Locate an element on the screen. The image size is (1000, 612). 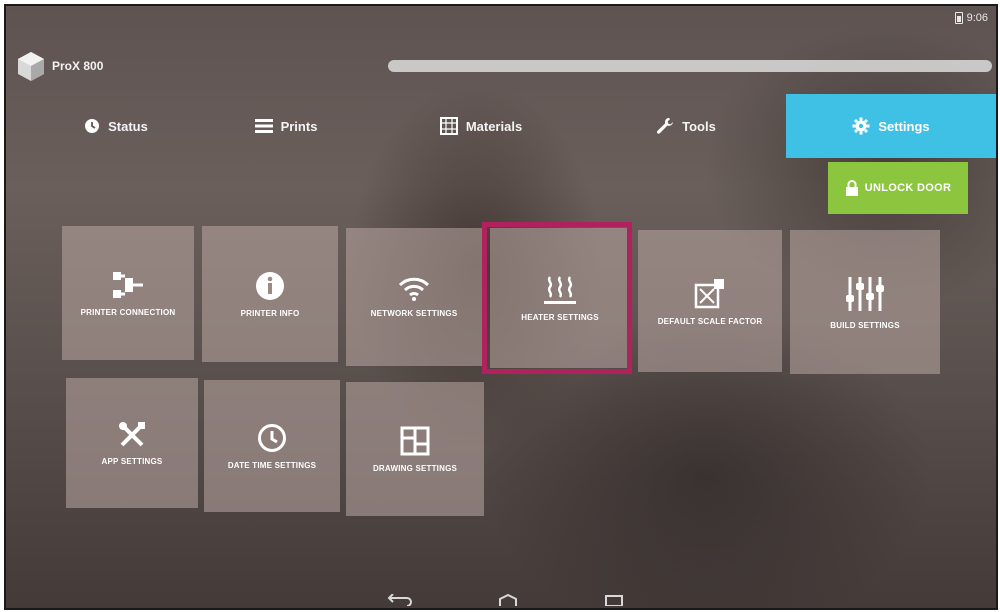
tile-label: PRINTER CONNECTION is located at coordinates (128, 312).